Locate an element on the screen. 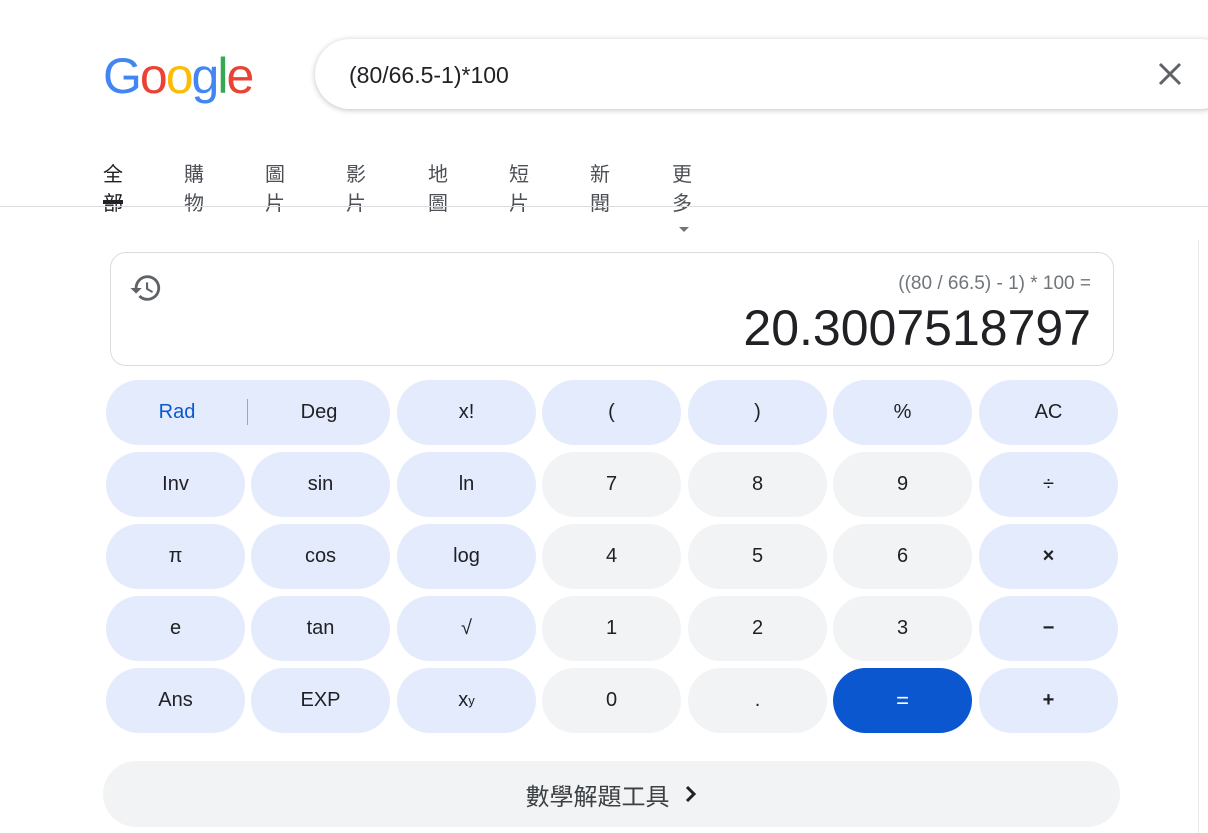 This screenshot has height=833, width=1208. search-box is located at coordinates (761, 74).